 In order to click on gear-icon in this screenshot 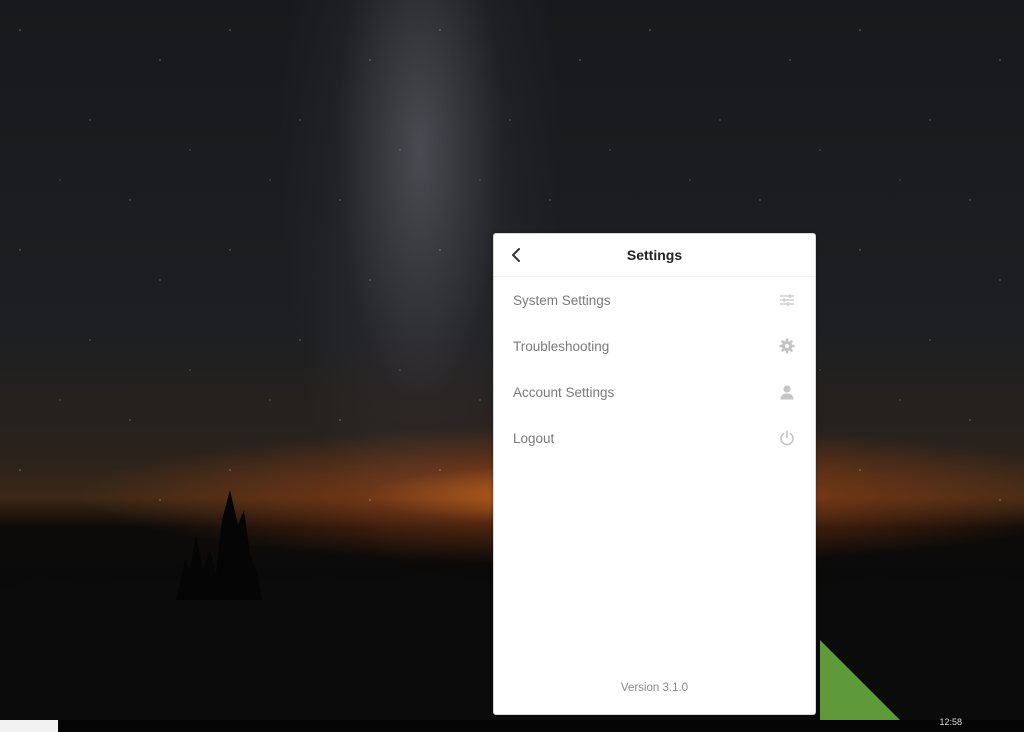, I will do `click(787, 346)`.